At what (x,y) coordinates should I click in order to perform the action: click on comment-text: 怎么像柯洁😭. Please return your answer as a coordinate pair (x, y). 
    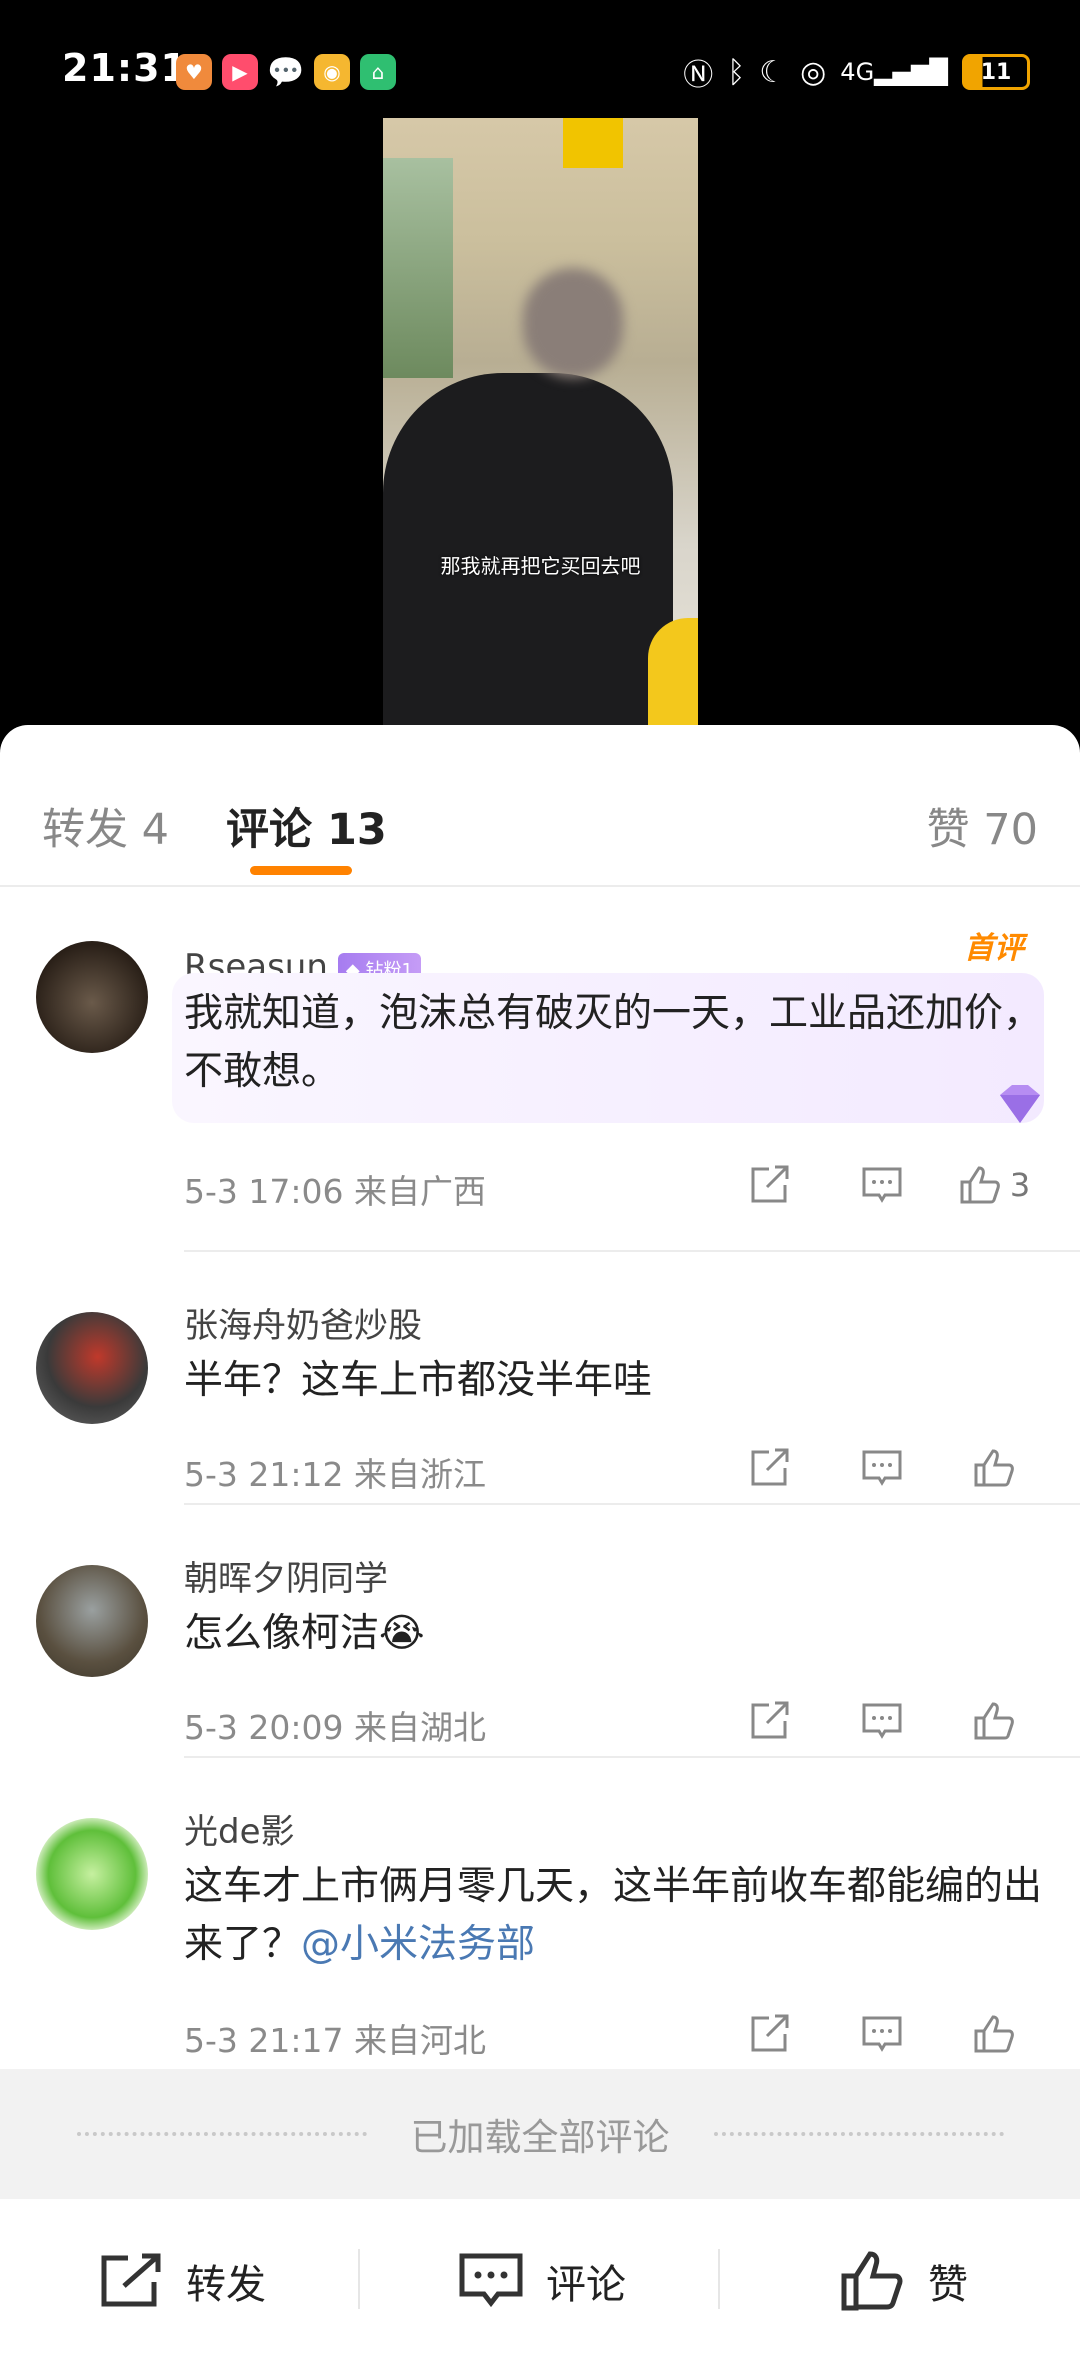
    Looking at the image, I should click on (304, 1633).